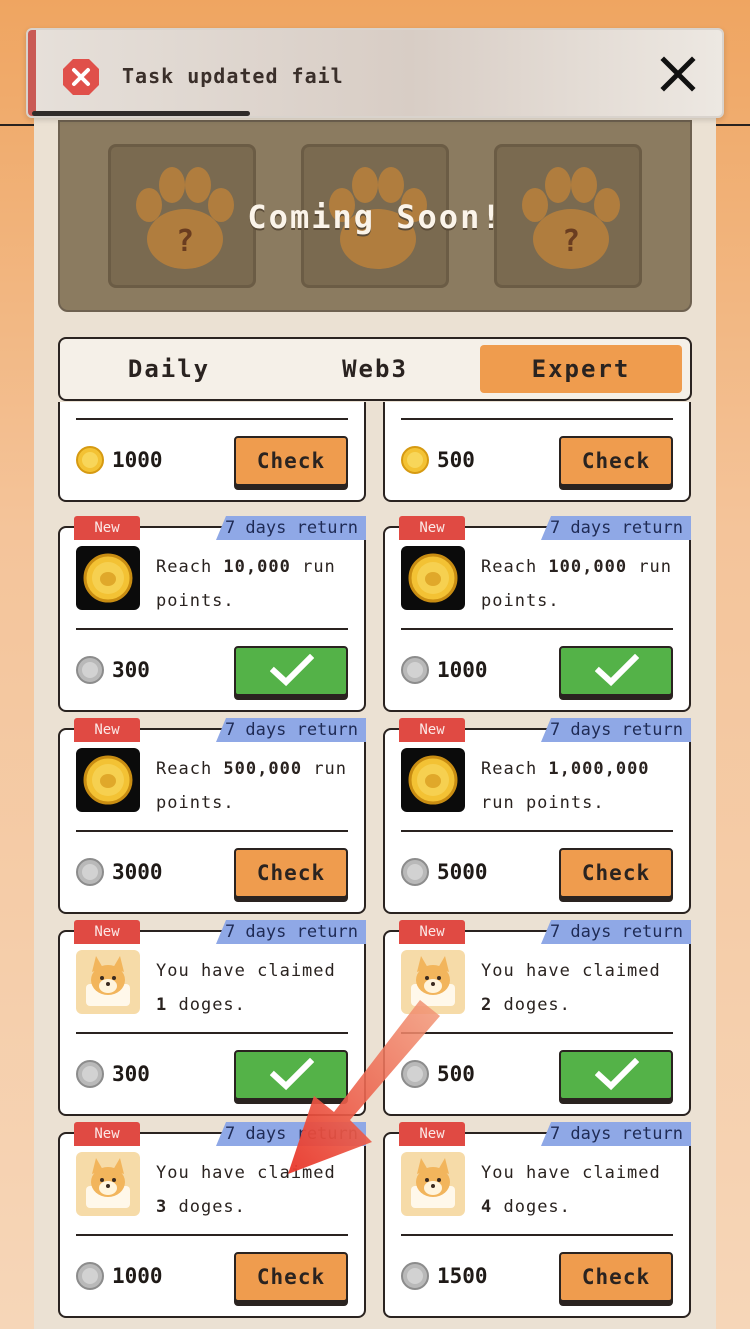 The width and height of the screenshot is (750, 1329). I want to click on task-description: Reach 10,000 run points., so click(256, 584).